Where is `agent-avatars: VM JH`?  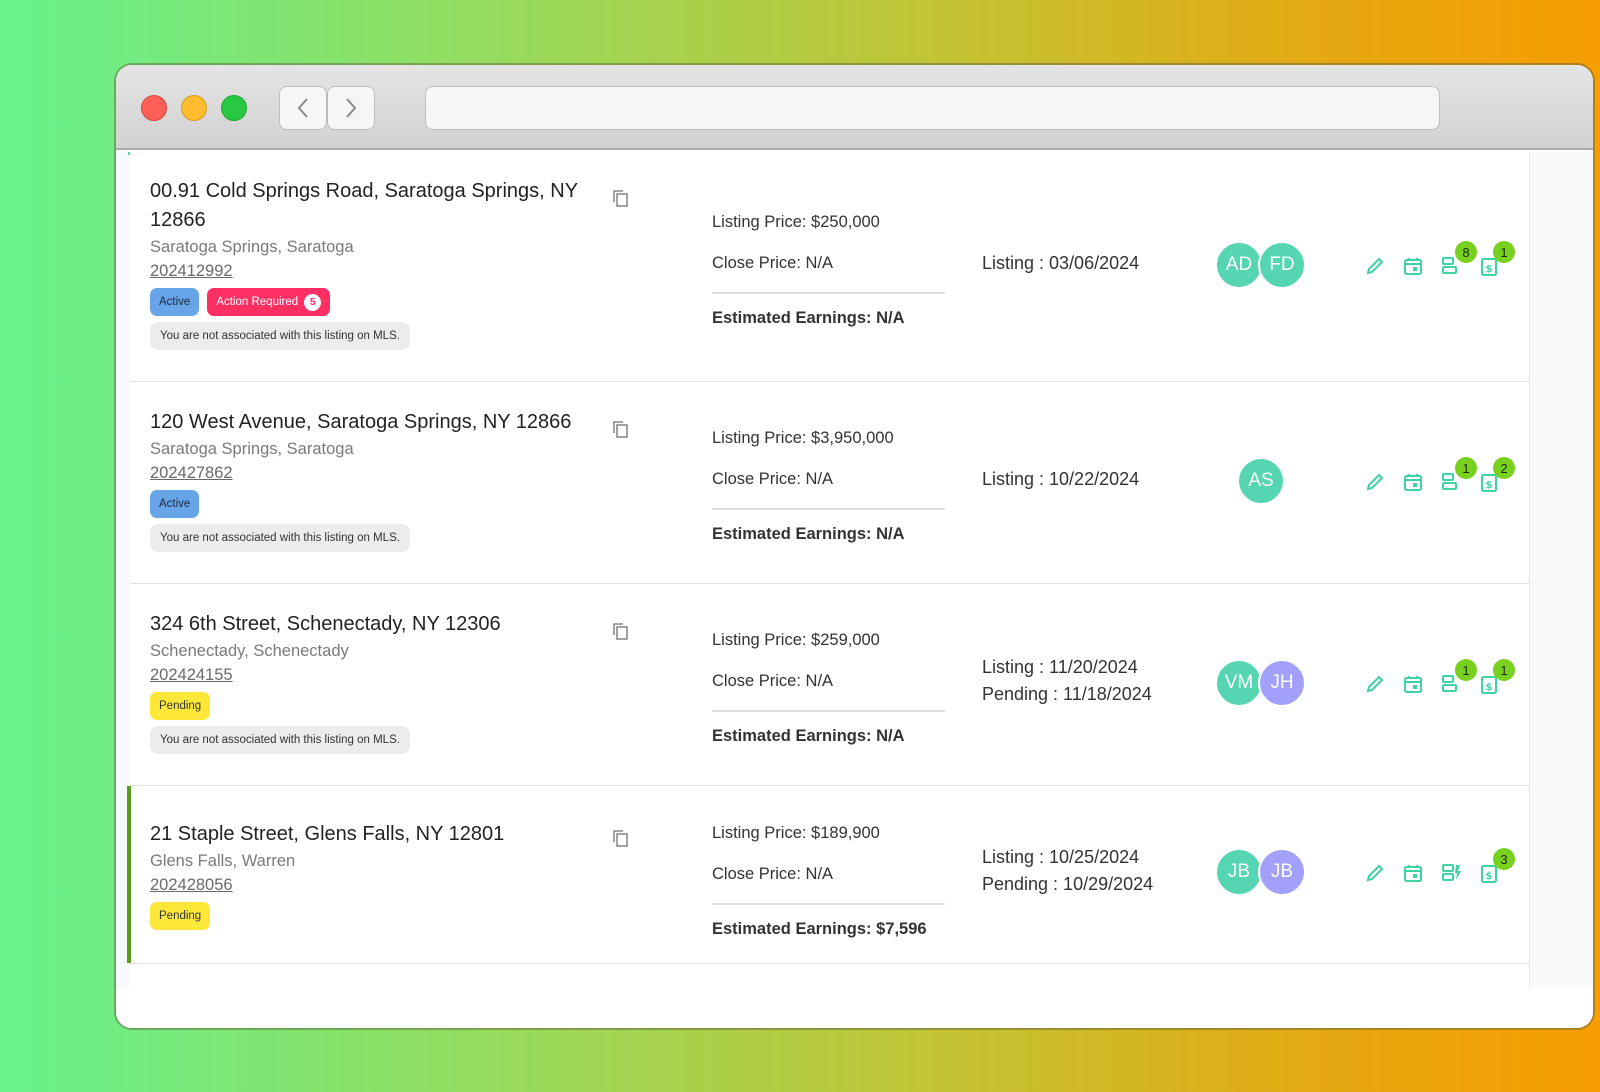
agent-avatars: VM JH is located at coordinates (1260, 683).